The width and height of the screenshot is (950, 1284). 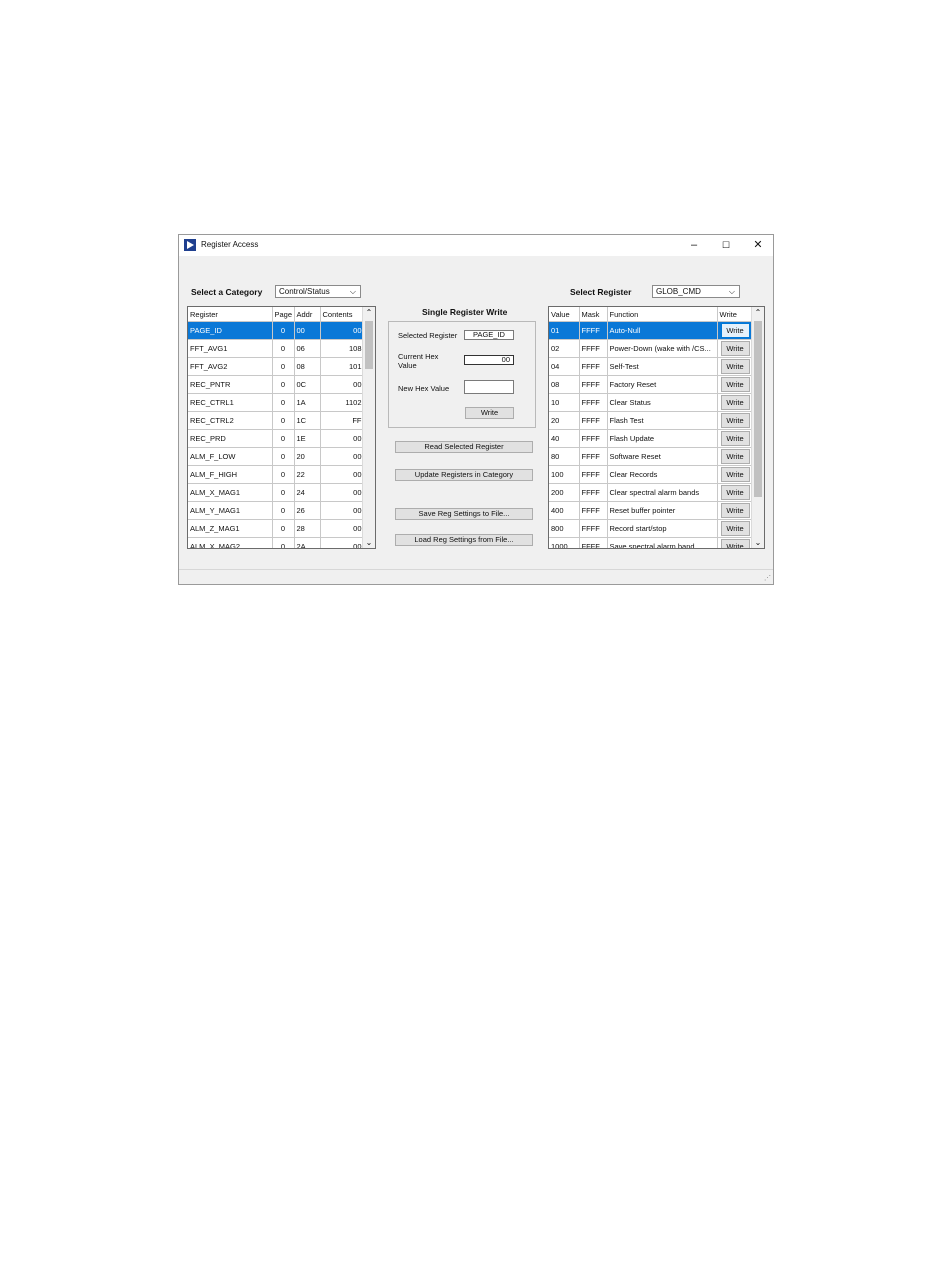 I want to click on col-function: Function, so click(x=662, y=314).